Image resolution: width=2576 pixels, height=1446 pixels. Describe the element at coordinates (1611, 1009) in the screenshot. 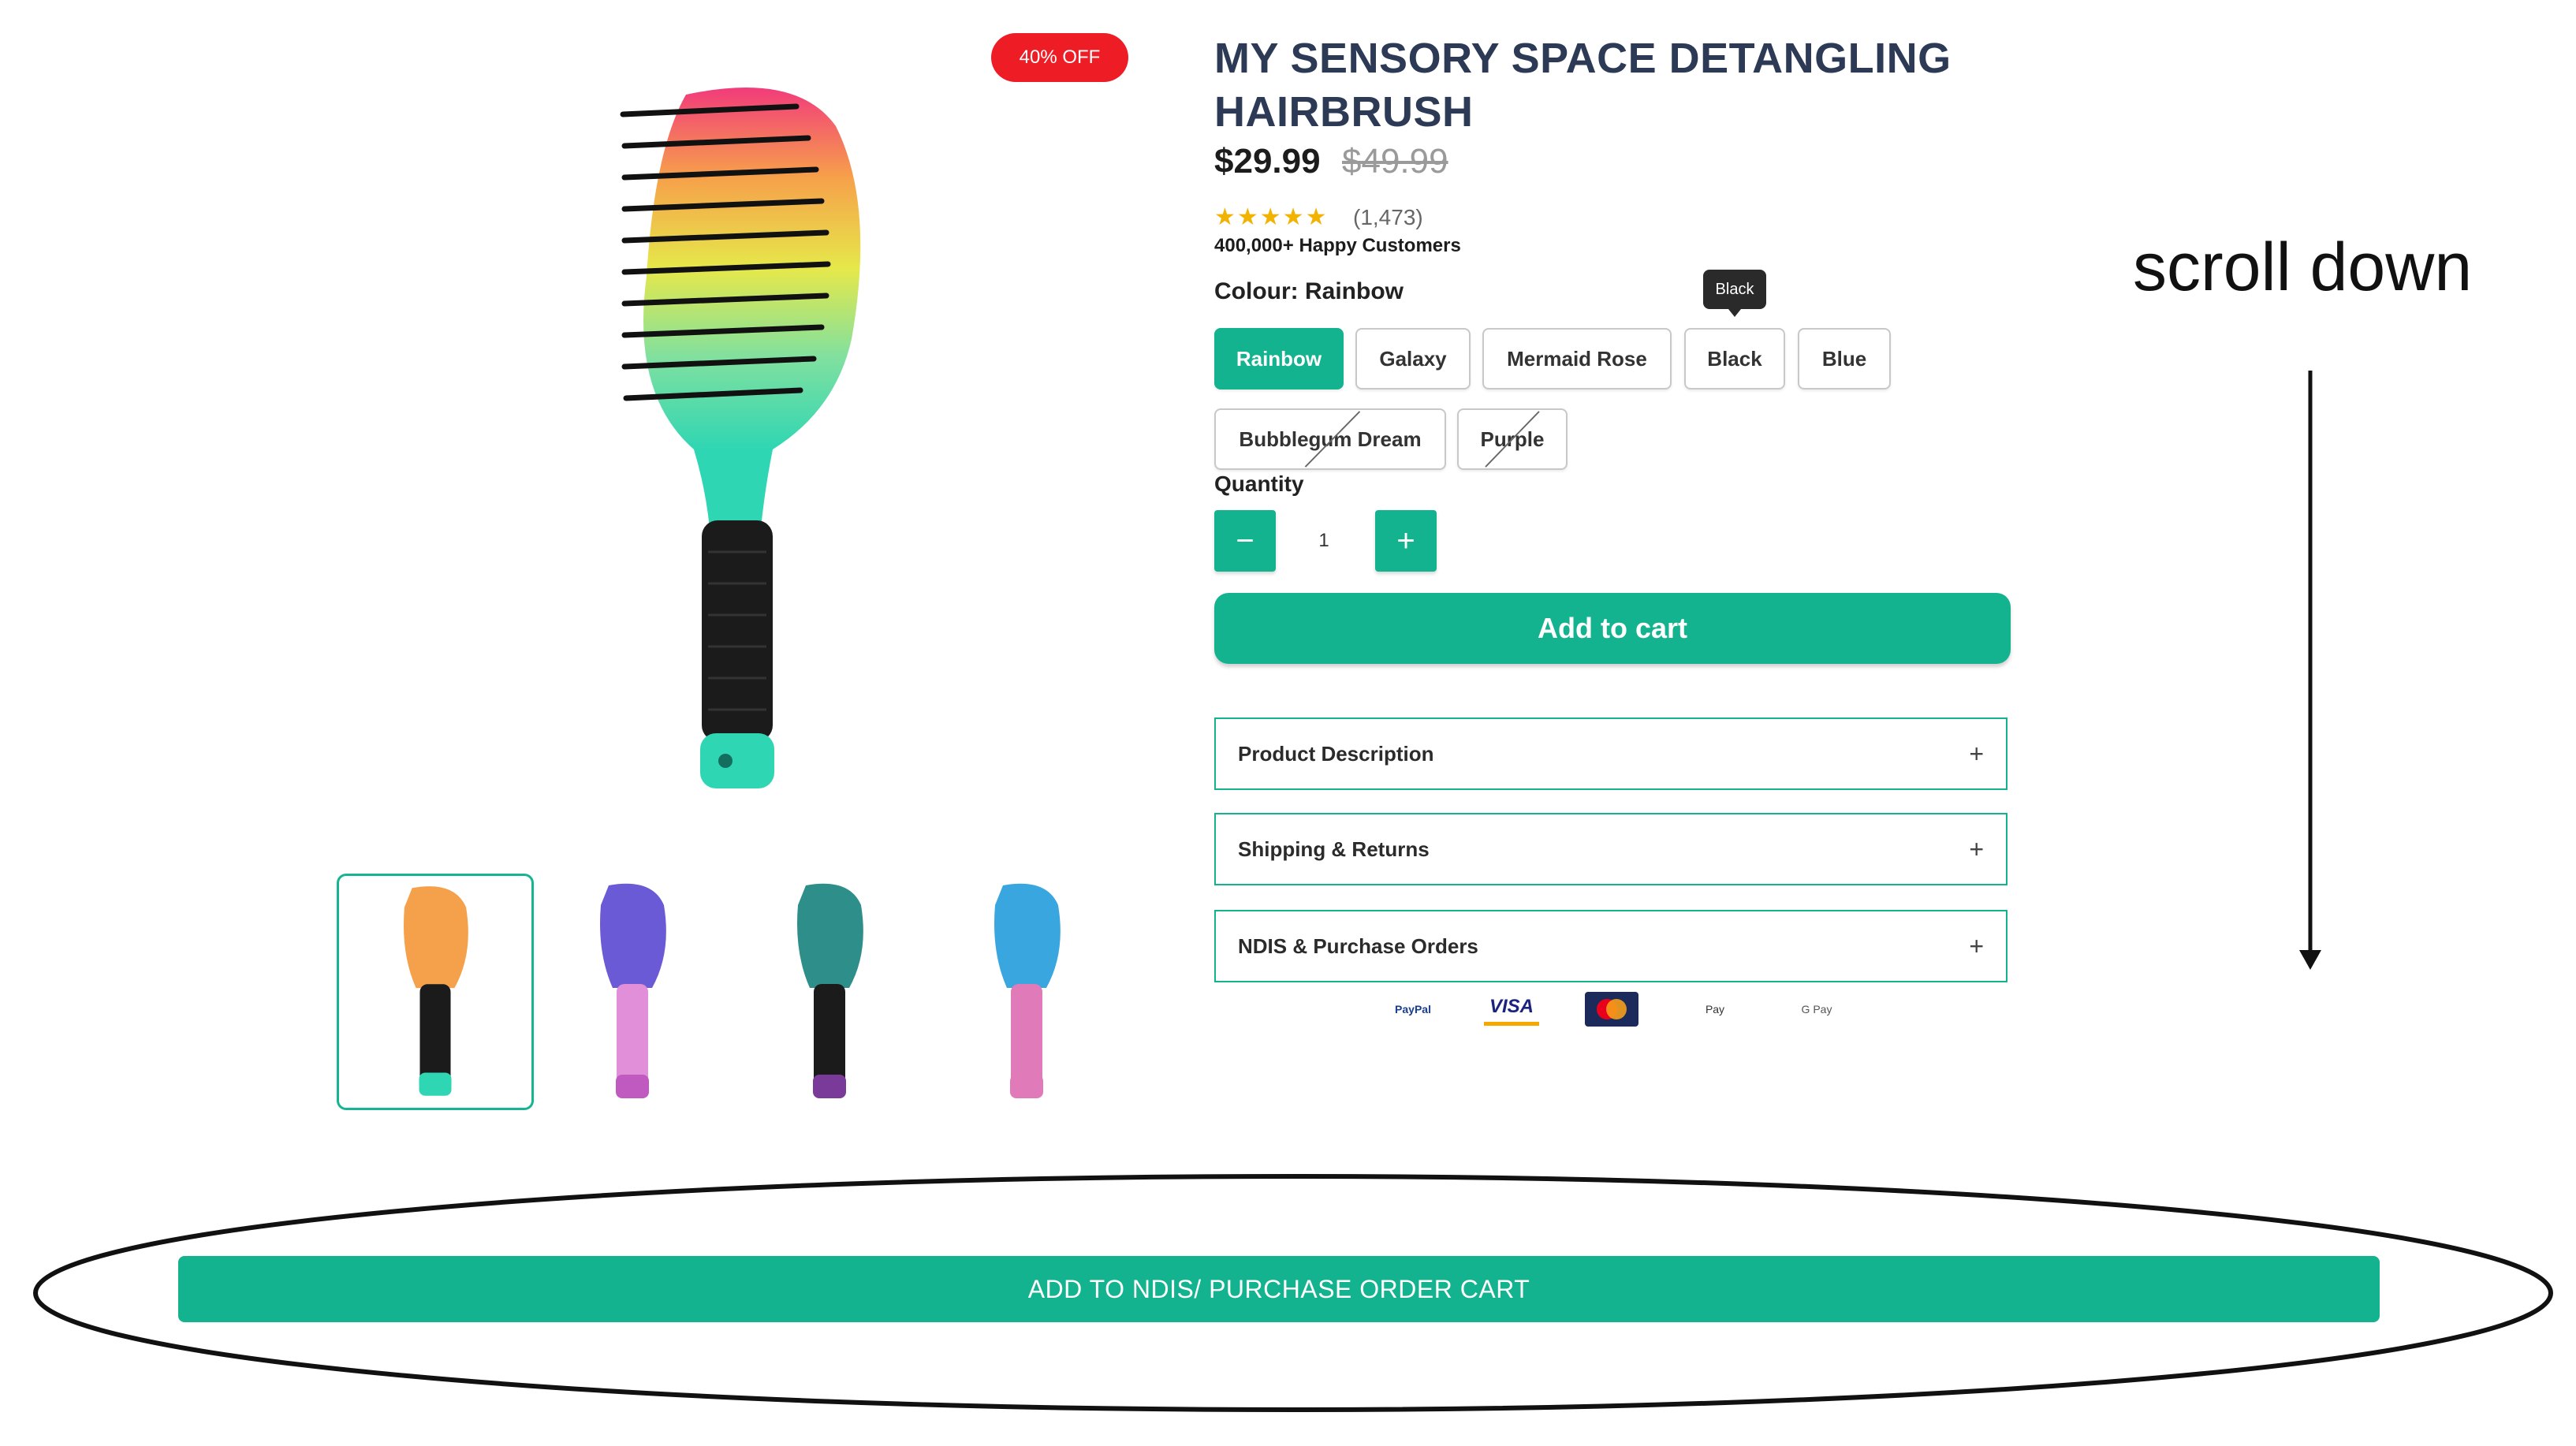

I see `mastercard-icon` at that location.